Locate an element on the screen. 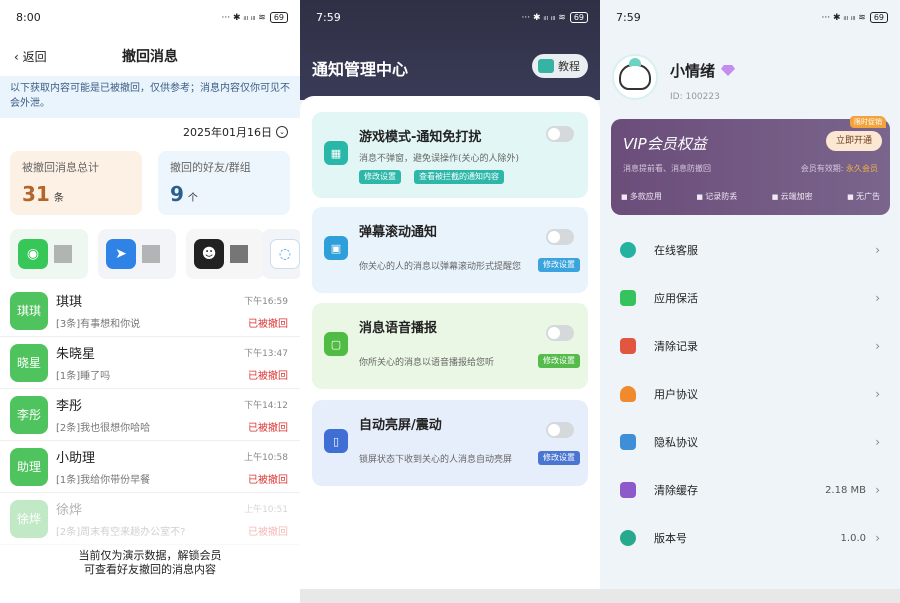 The width and height of the screenshot is (900, 603). card-desc: 你所关心的消息以语音播报给您听 is located at coordinates (427, 363).